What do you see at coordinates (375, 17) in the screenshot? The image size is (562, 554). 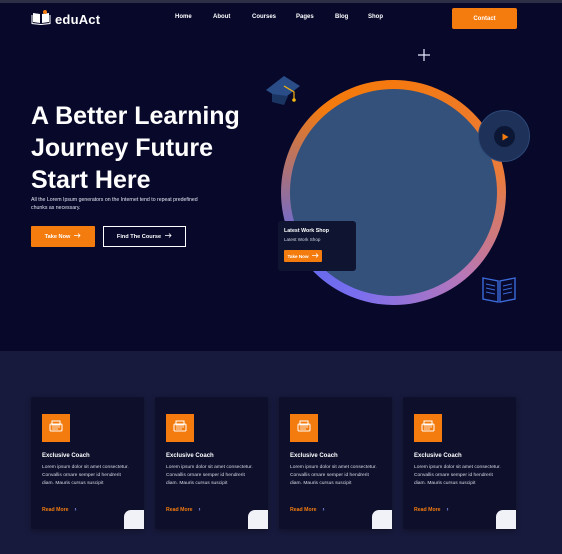 I see `nav-shop: Shop` at bounding box center [375, 17].